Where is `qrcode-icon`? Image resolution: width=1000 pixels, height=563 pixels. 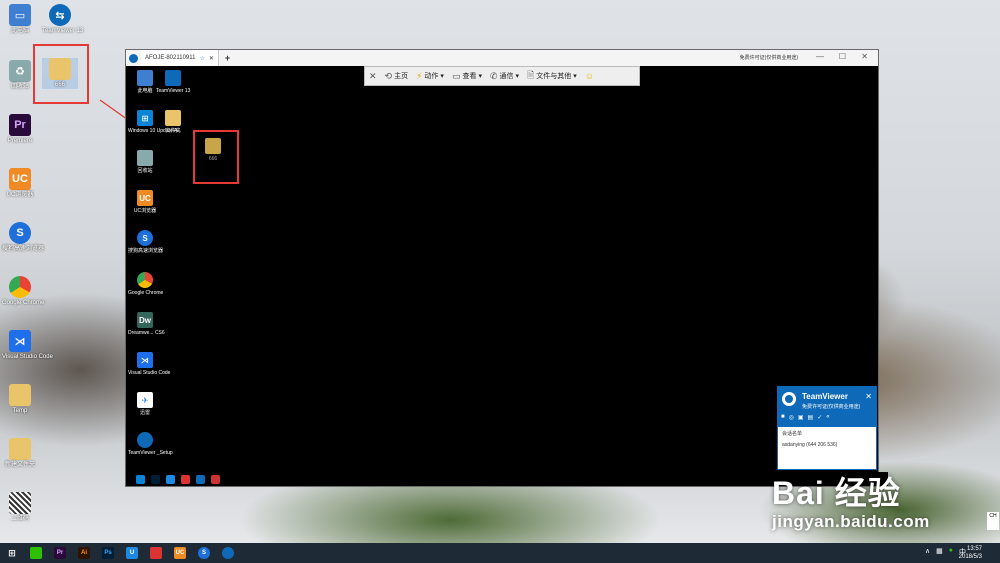
qrcode-icon is located at coordinates (20, 503).